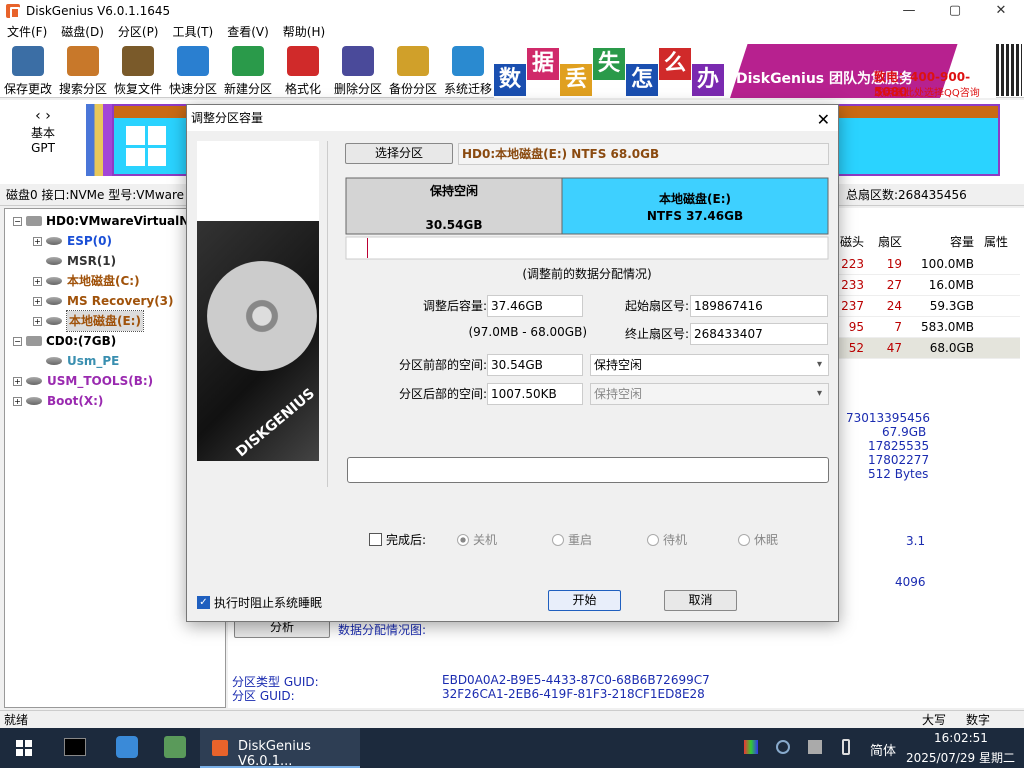 This screenshot has width=1024, height=768. Describe the element at coordinates (960, 757) in the screenshot. I see `clock-date: 2025/07/29 星期二` at that location.